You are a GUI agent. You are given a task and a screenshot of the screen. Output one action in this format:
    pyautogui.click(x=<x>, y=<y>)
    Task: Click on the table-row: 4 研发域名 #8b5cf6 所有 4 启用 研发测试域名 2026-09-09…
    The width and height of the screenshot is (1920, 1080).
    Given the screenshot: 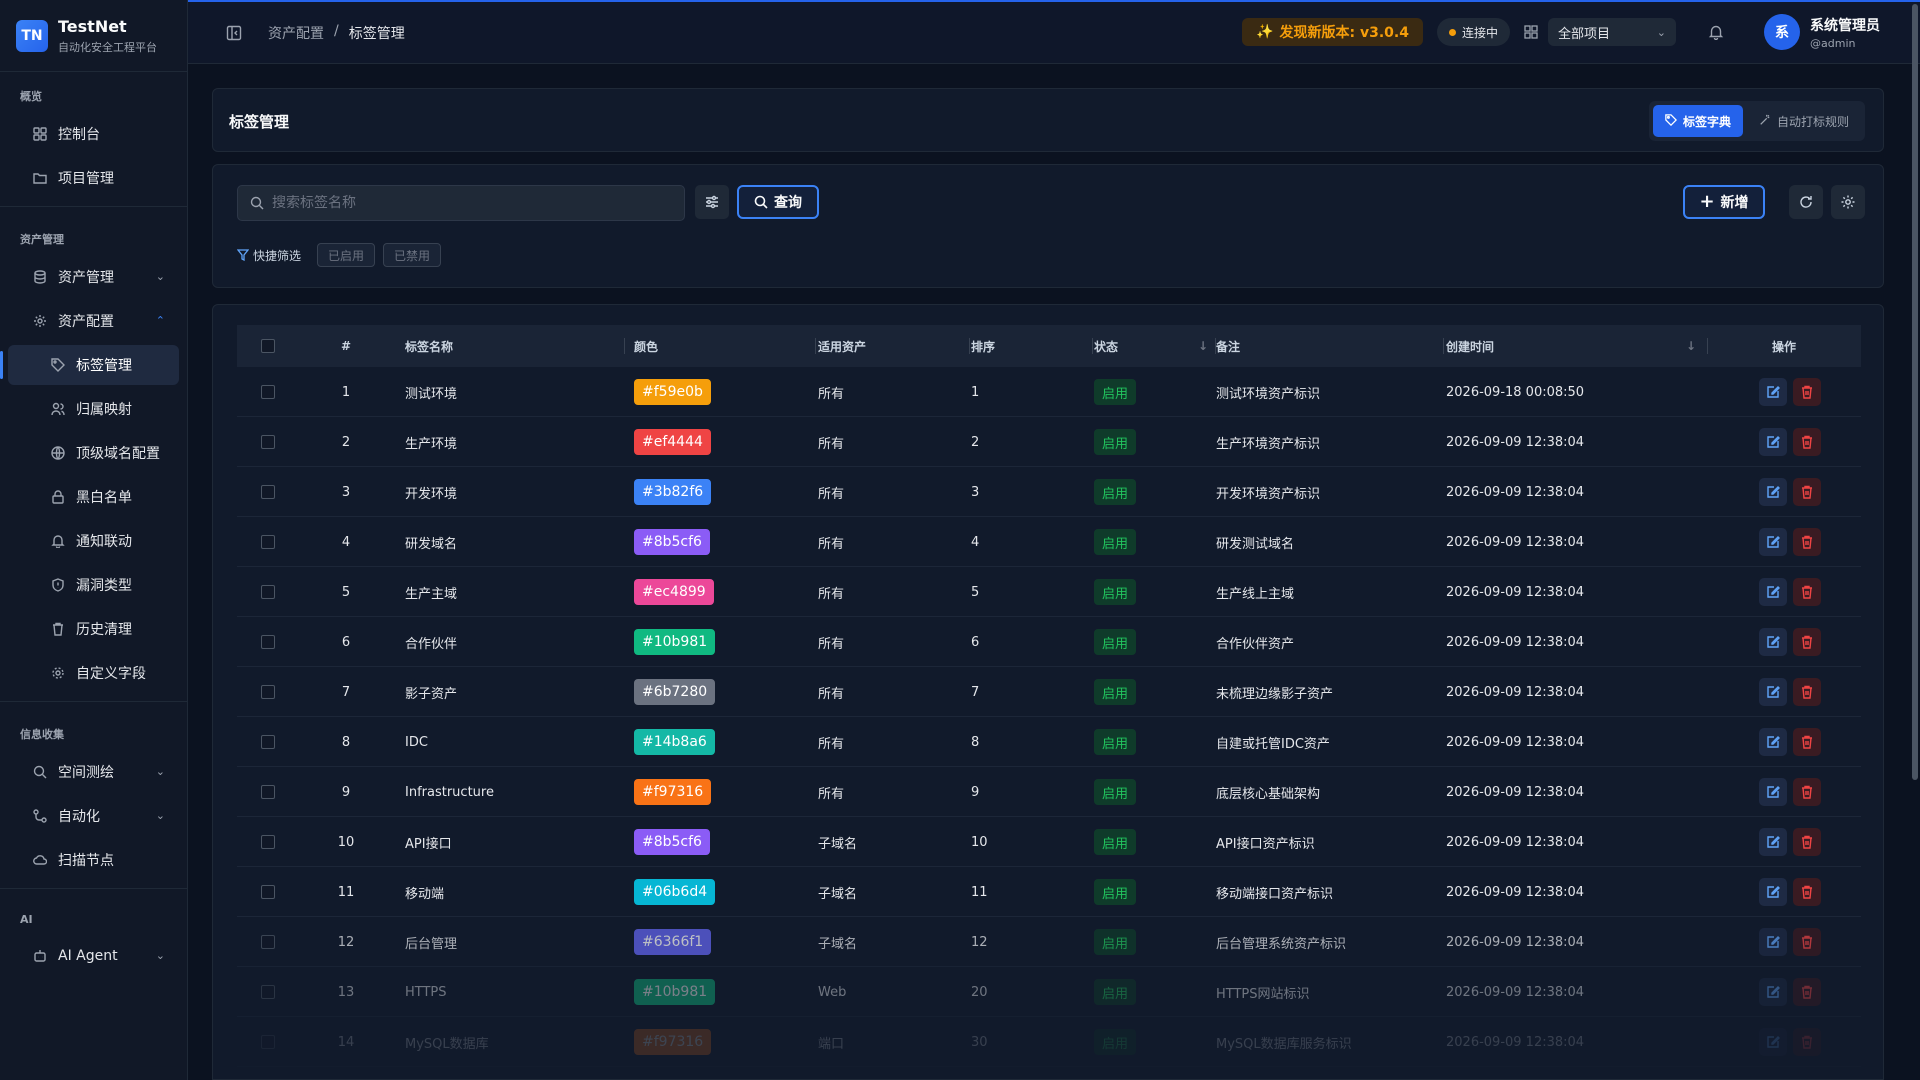 What is the action you would take?
    pyautogui.click(x=1049, y=542)
    